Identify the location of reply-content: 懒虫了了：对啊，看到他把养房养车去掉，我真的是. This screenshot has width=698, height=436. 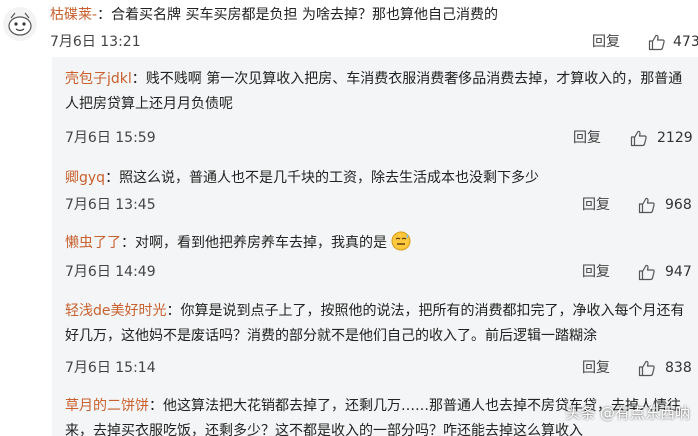
(379, 243).